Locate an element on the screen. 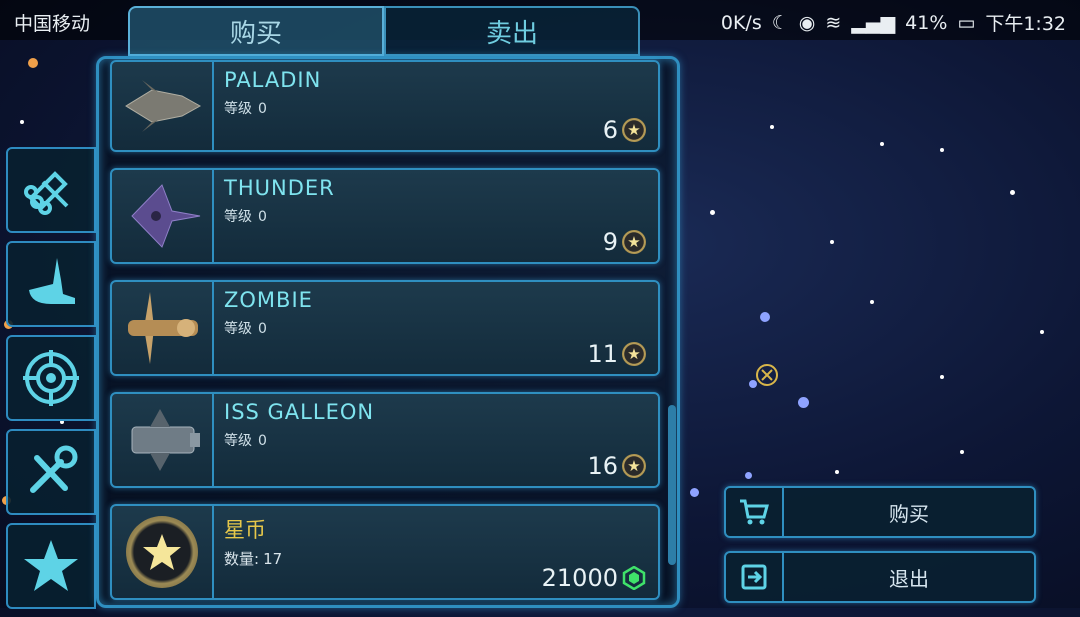  map-marker-icon is located at coordinates (767, 375).